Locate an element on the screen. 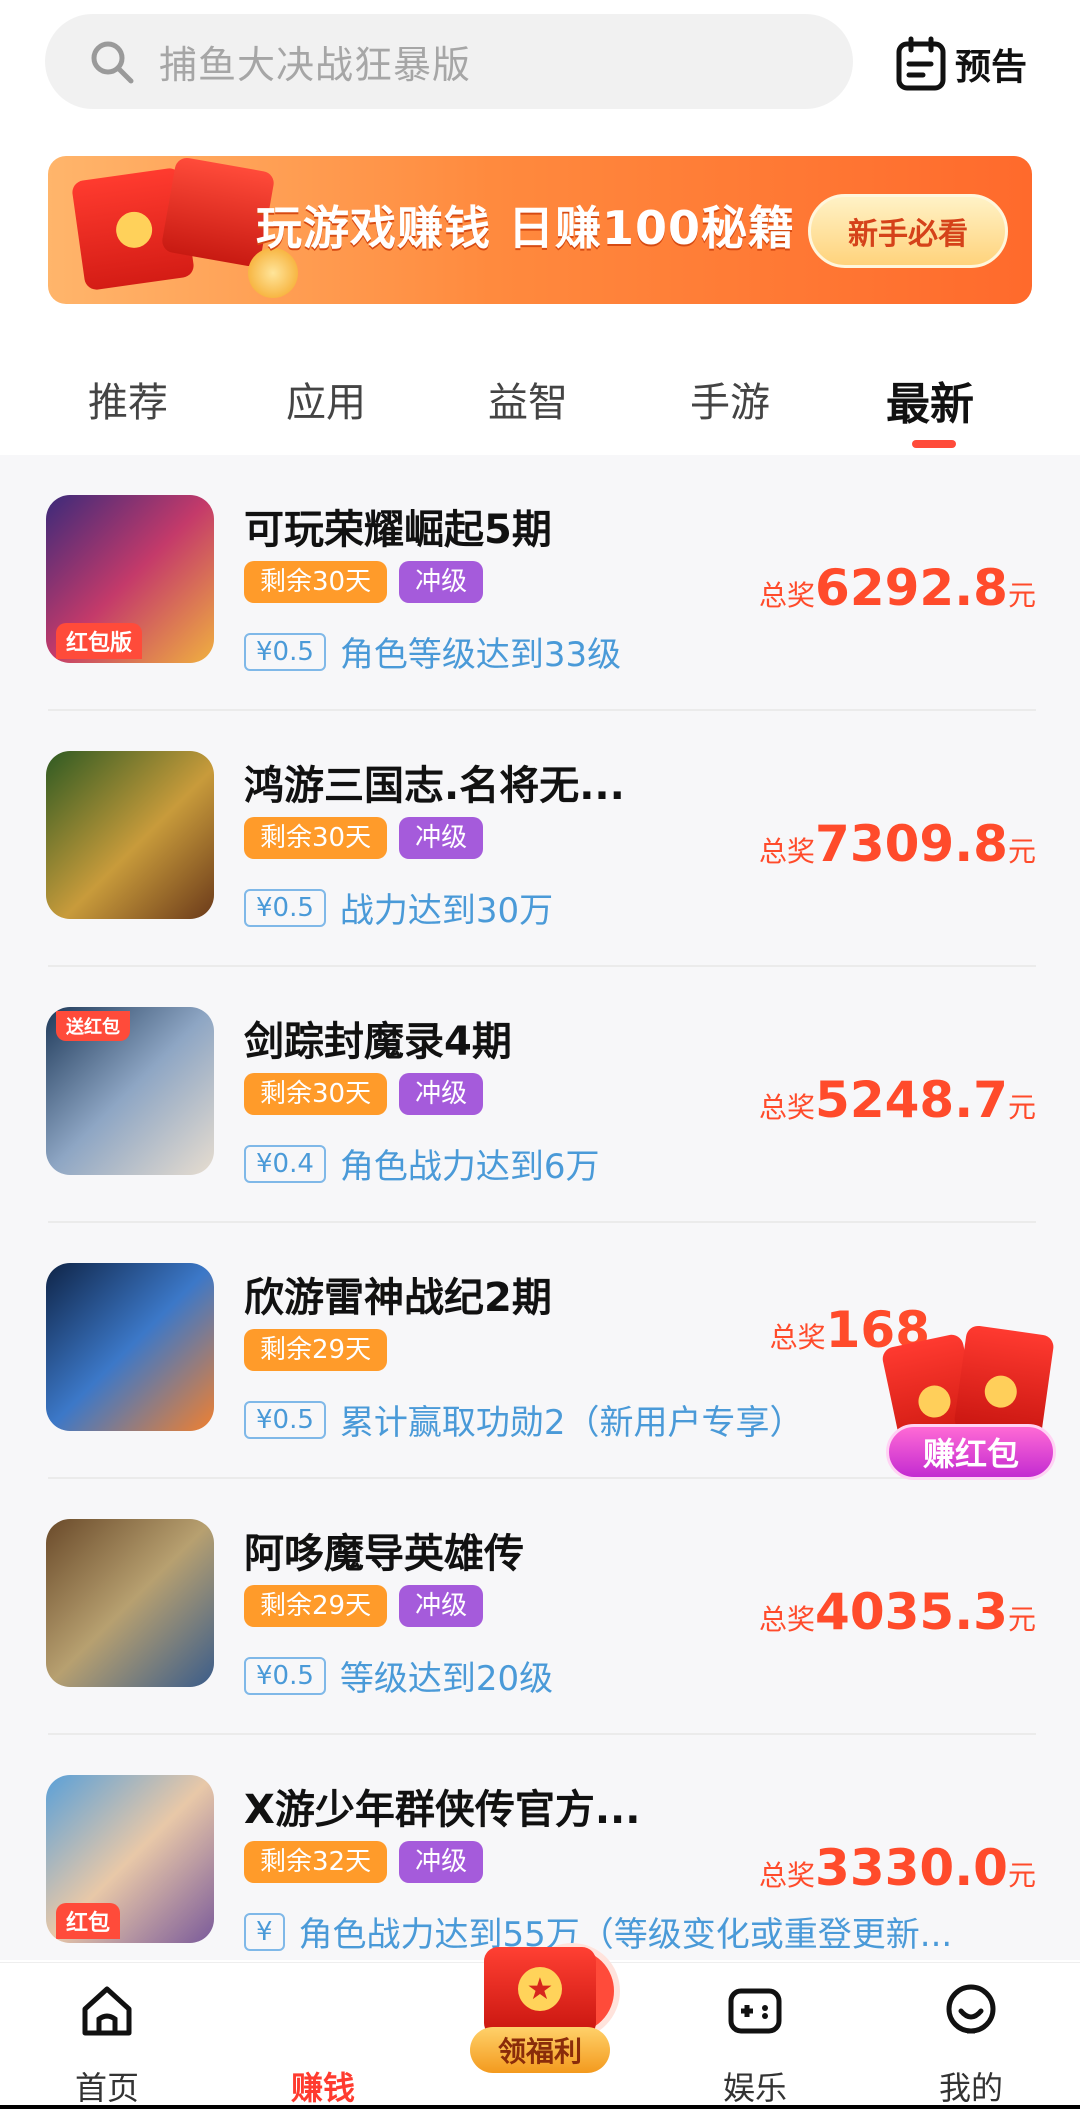 Image resolution: width=1080 pixels, height=2109 pixels. game-thumbnail: 送红包 is located at coordinates (130, 1091).